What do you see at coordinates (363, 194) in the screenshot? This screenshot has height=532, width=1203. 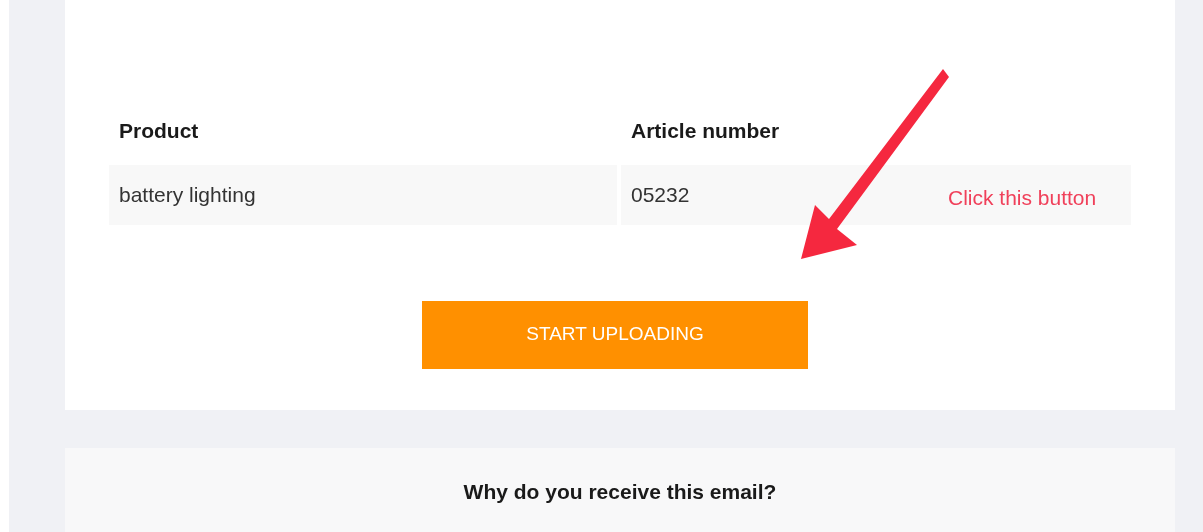 I see `table-cell: battery lighting` at bounding box center [363, 194].